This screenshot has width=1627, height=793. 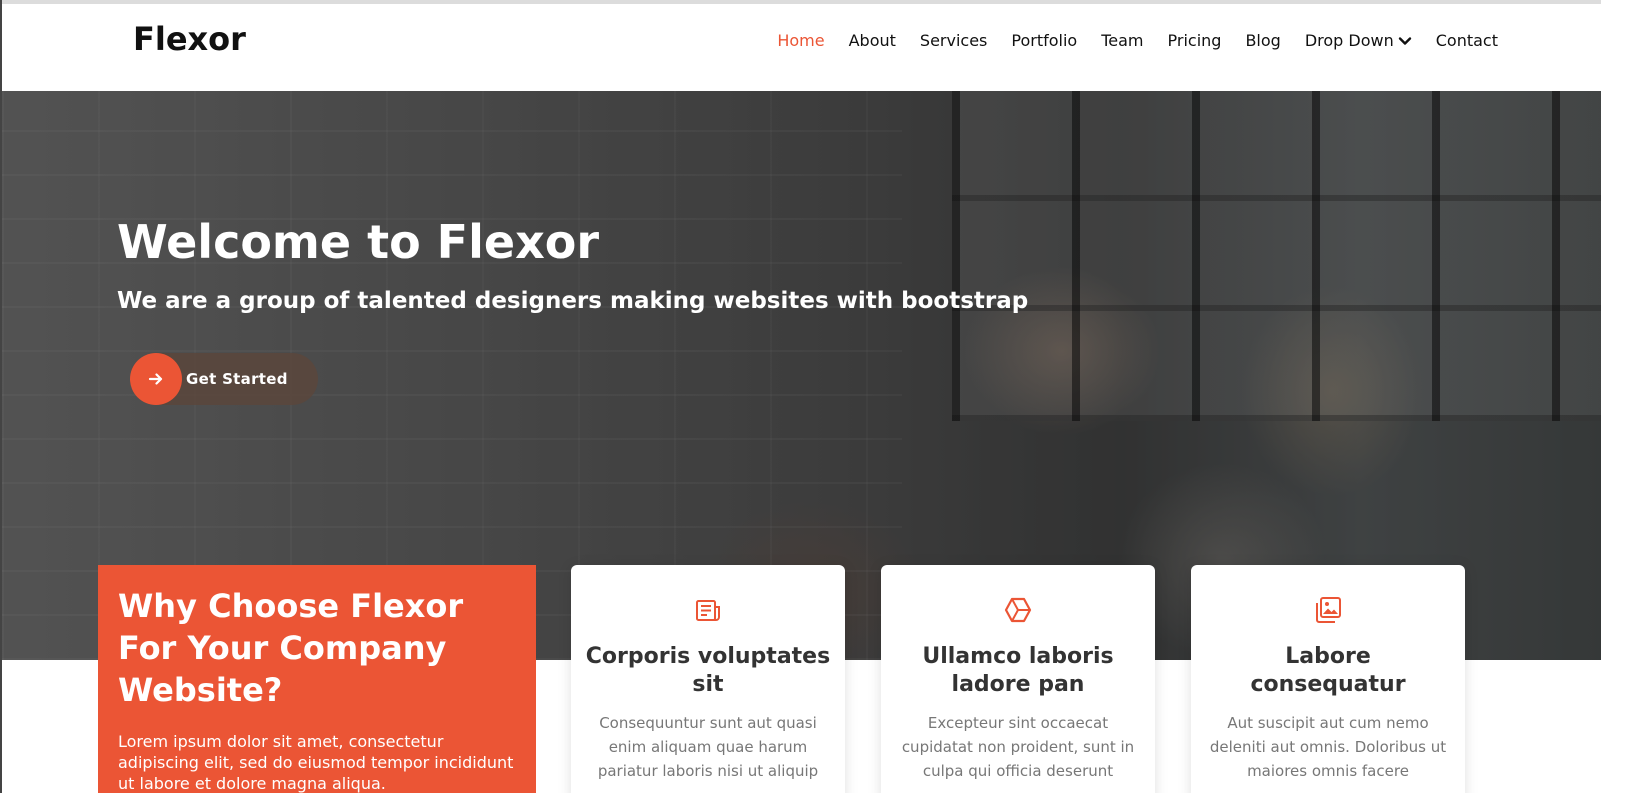 What do you see at coordinates (953, 41) in the screenshot?
I see `nav-item-services: Services` at bounding box center [953, 41].